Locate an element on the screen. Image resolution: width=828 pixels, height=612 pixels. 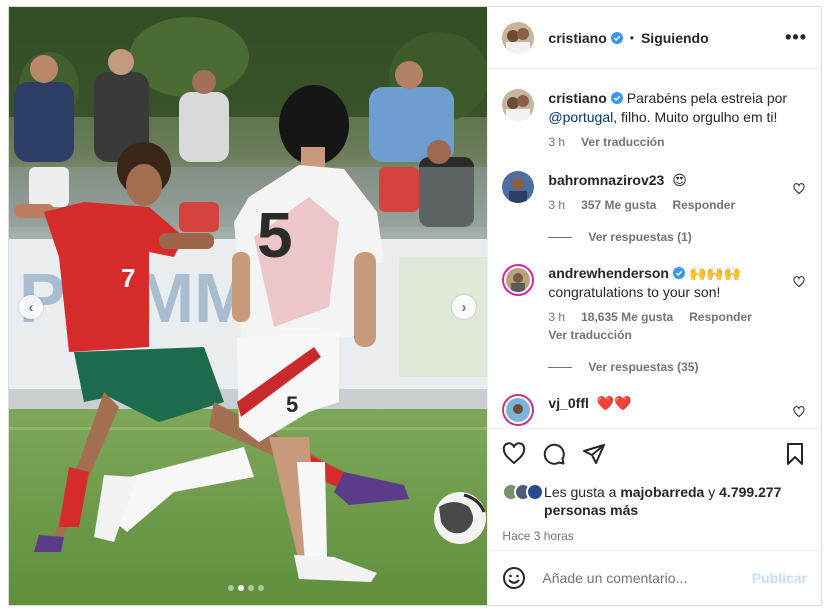
author-name-row: cristiano • Siguiendo is located at coordinates (628, 38).